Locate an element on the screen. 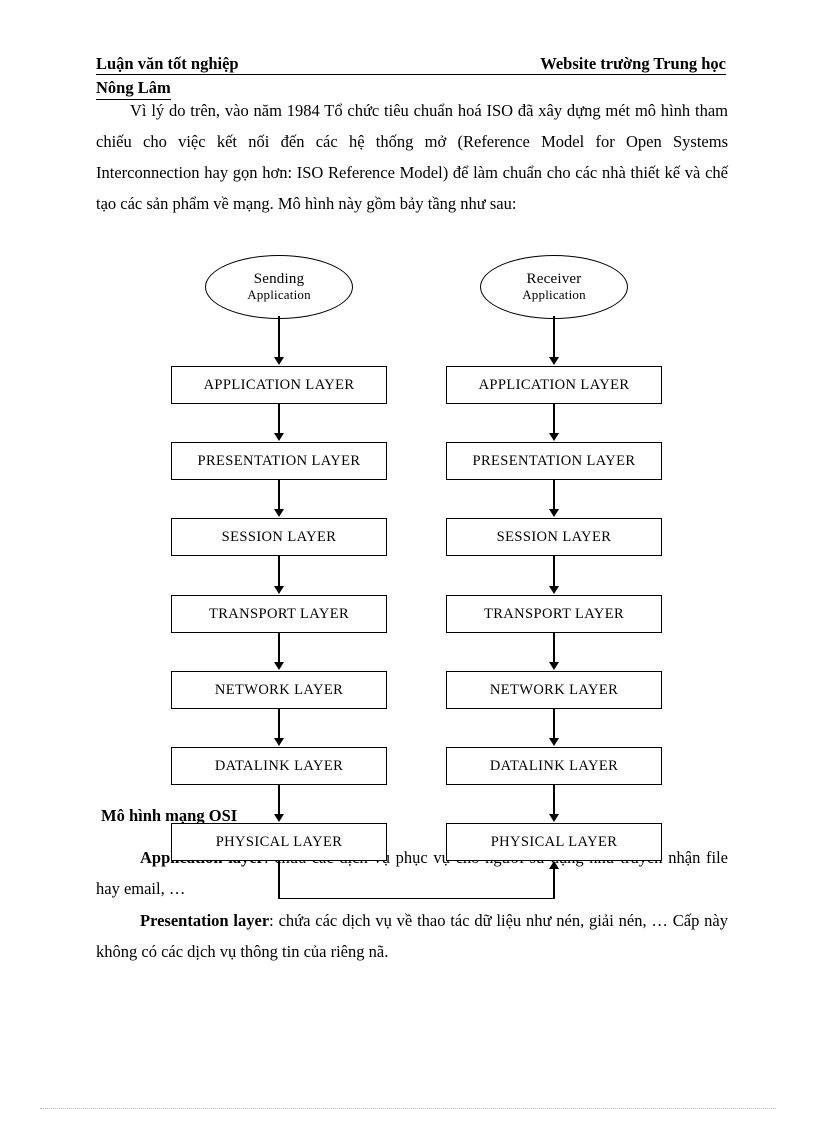 This screenshot has width=816, height=1123. left-arrowhead-datalink-to-physical is located at coordinates (279, 818).